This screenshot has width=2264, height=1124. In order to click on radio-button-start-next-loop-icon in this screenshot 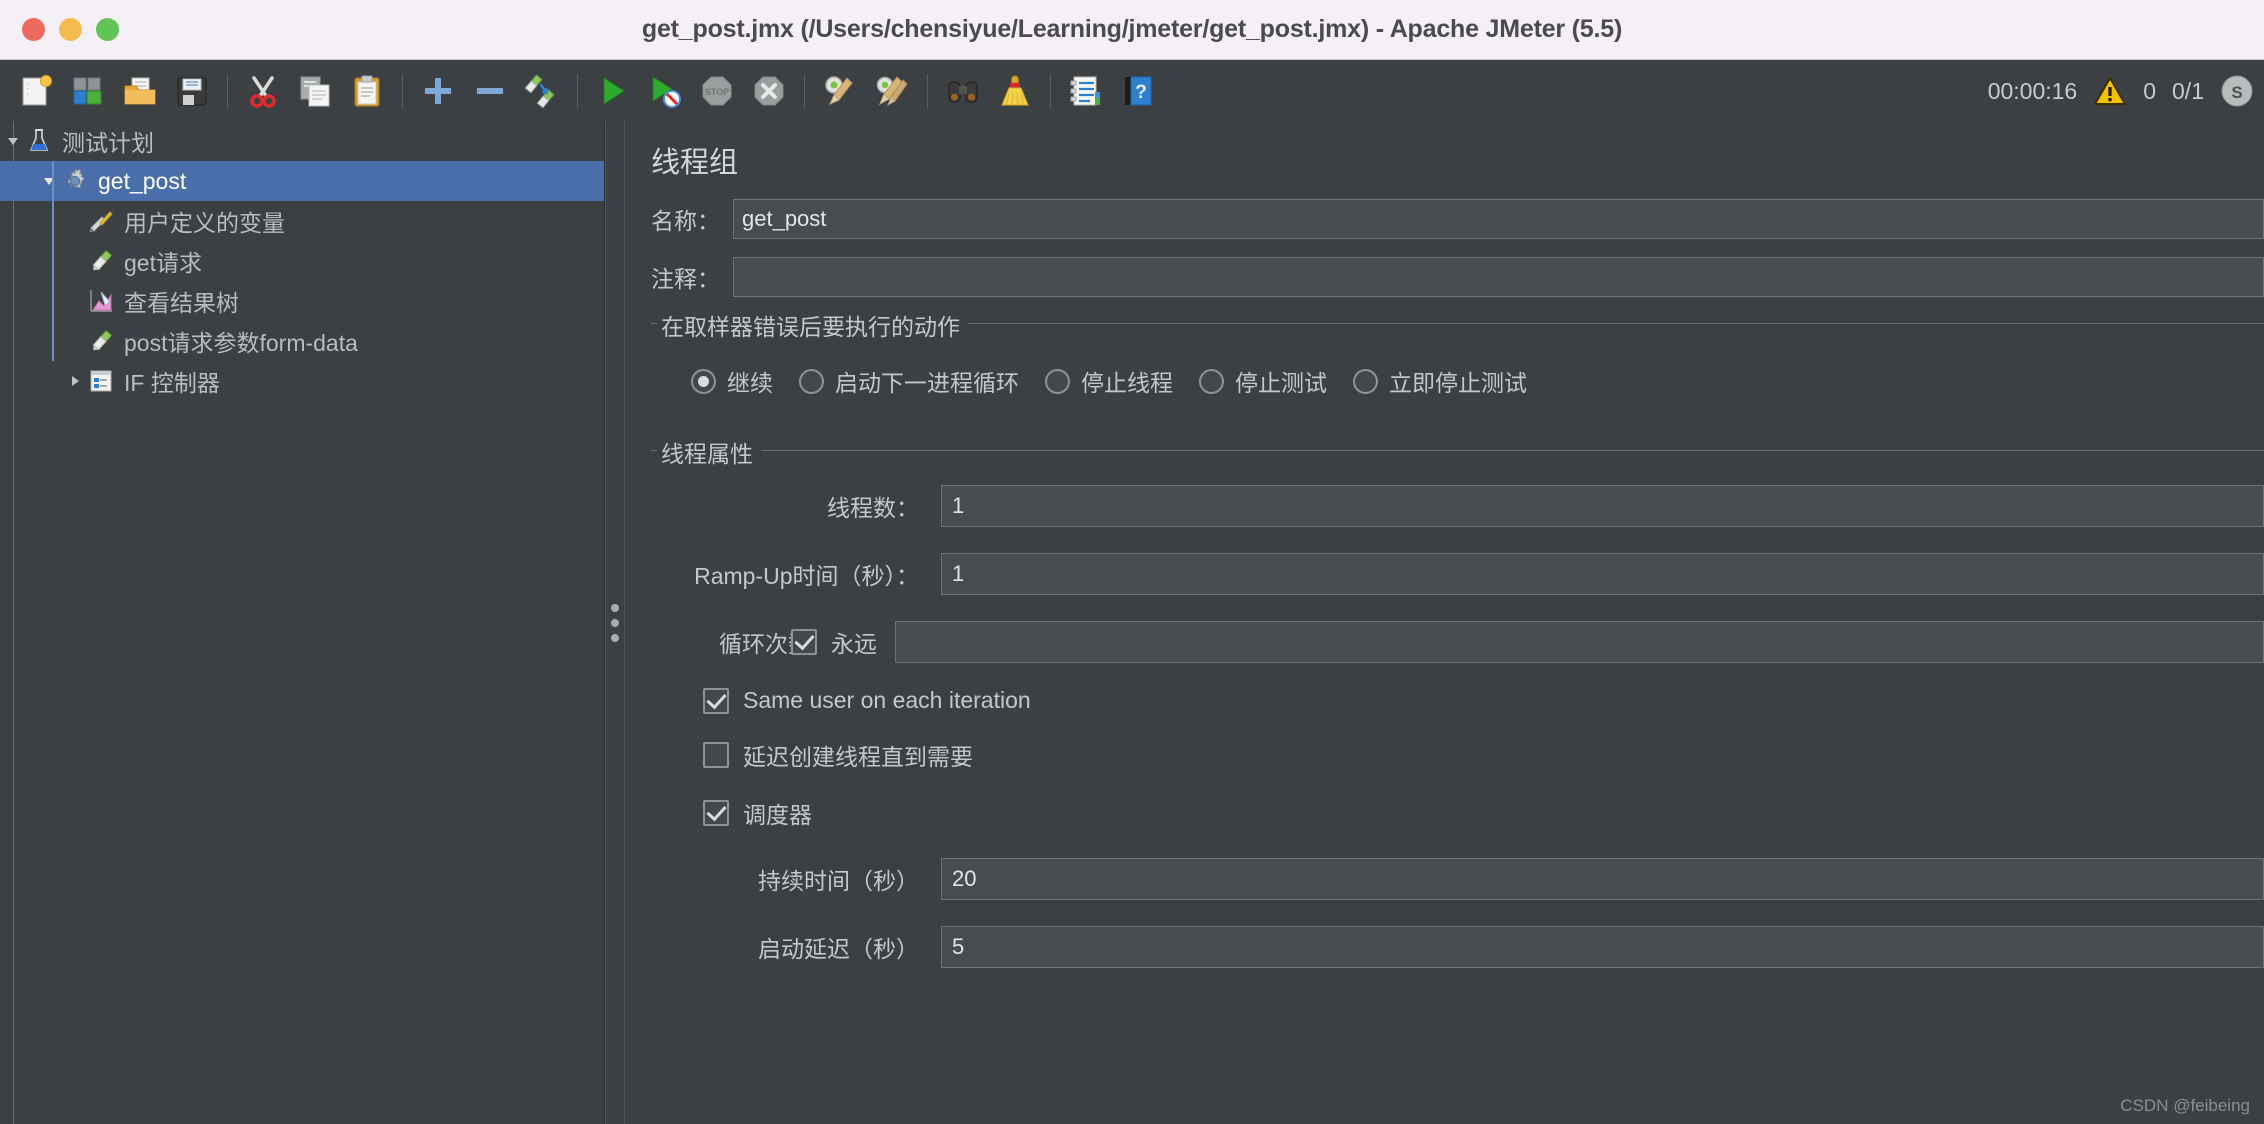, I will do `click(811, 381)`.